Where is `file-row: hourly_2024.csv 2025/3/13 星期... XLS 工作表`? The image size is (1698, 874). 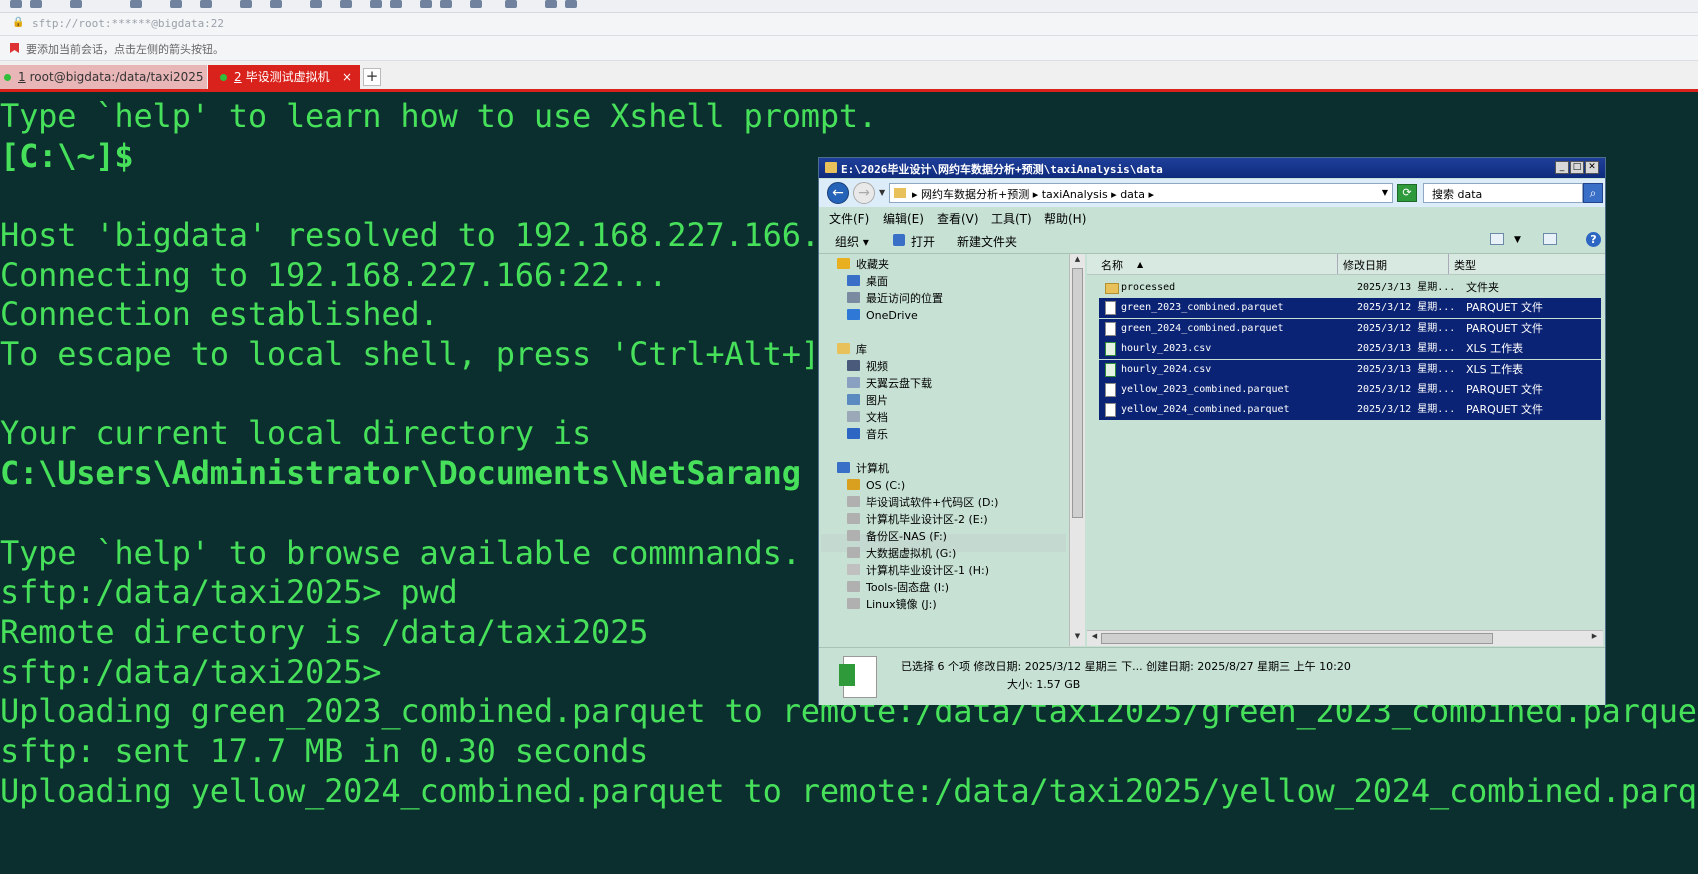 file-row: hourly_2024.csv 2025/3/13 星期... XLS 工作表 is located at coordinates (1350, 369).